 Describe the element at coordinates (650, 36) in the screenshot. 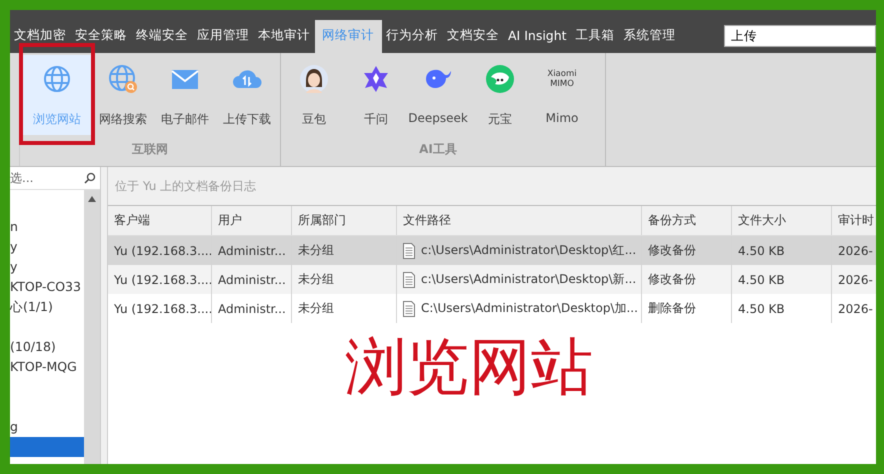

I see `menu-tab: 系统管理` at that location.